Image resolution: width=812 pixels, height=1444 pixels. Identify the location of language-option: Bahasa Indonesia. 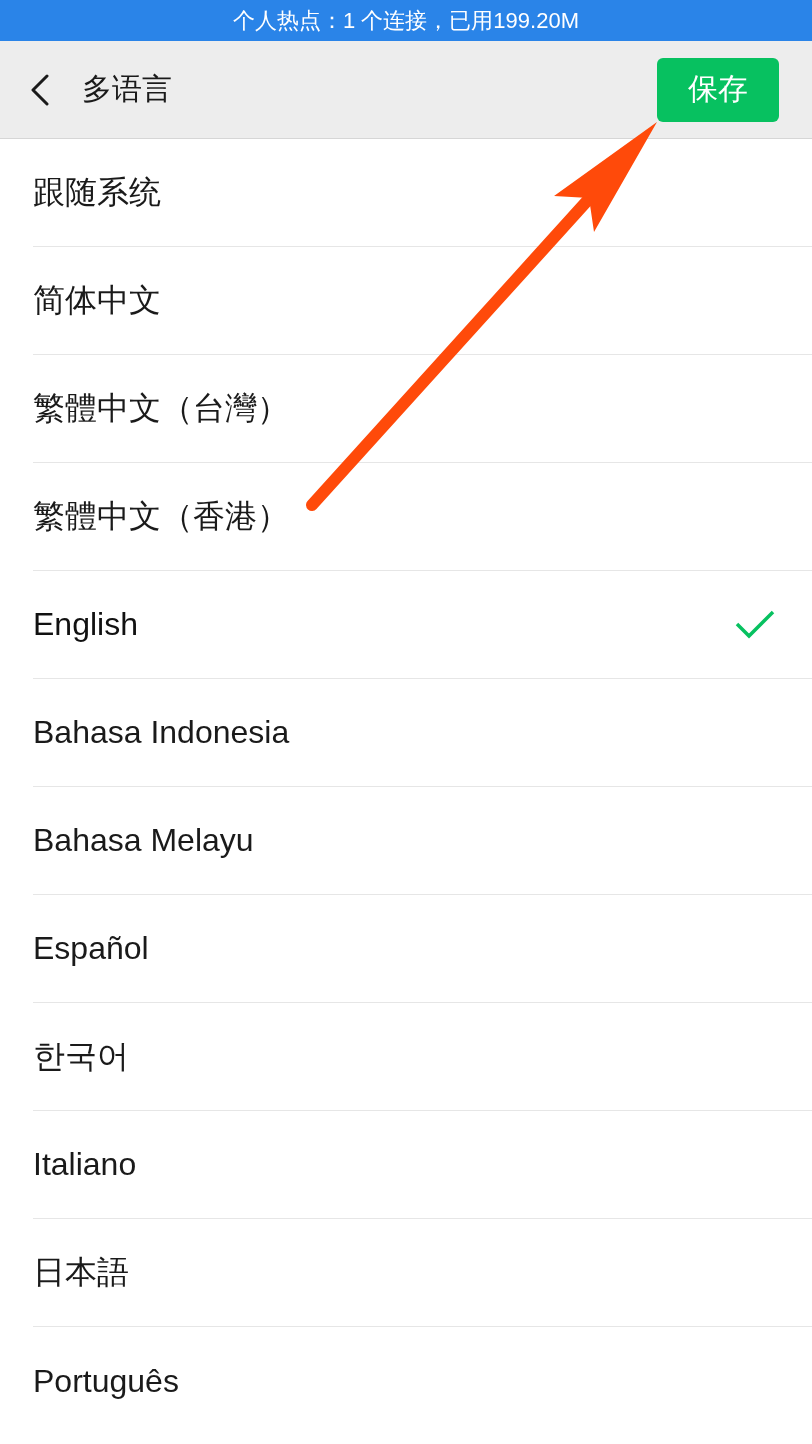
(422, 733).